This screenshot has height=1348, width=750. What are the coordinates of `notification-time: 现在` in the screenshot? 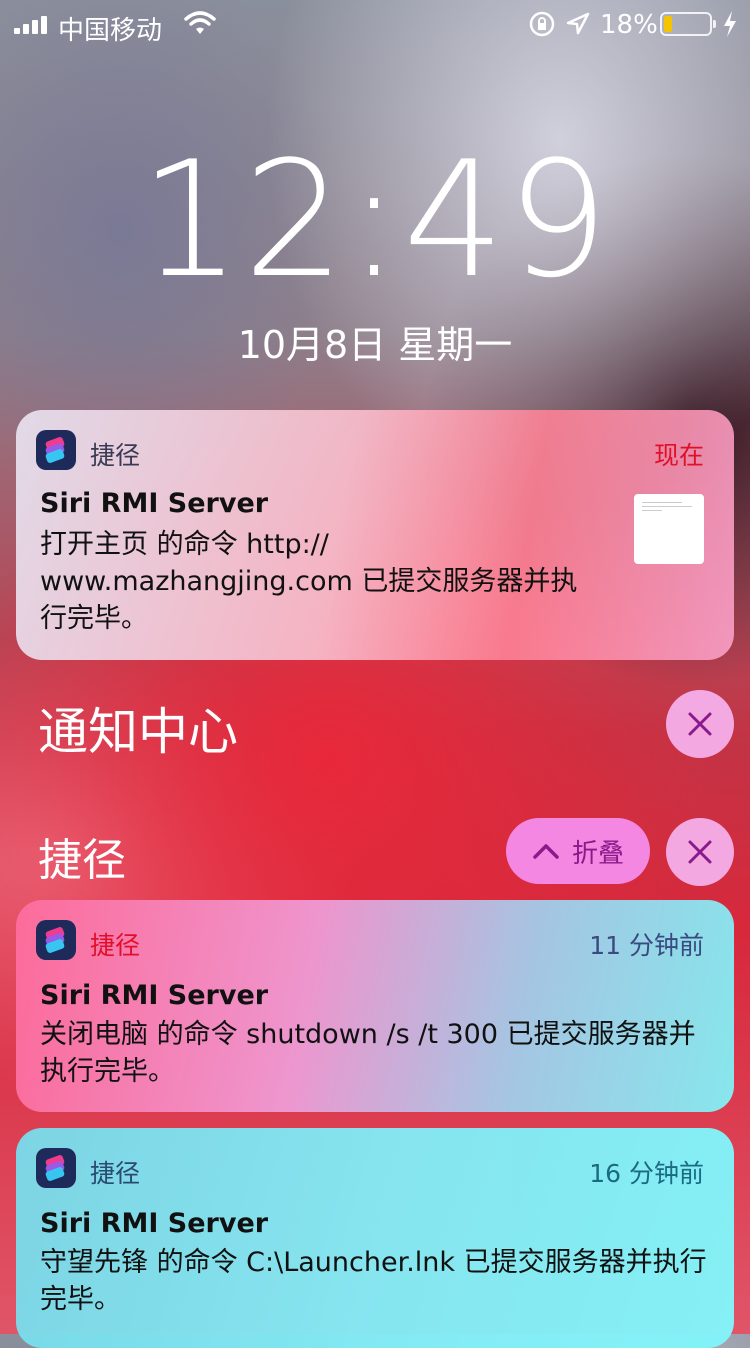 It's located at (678, 455).